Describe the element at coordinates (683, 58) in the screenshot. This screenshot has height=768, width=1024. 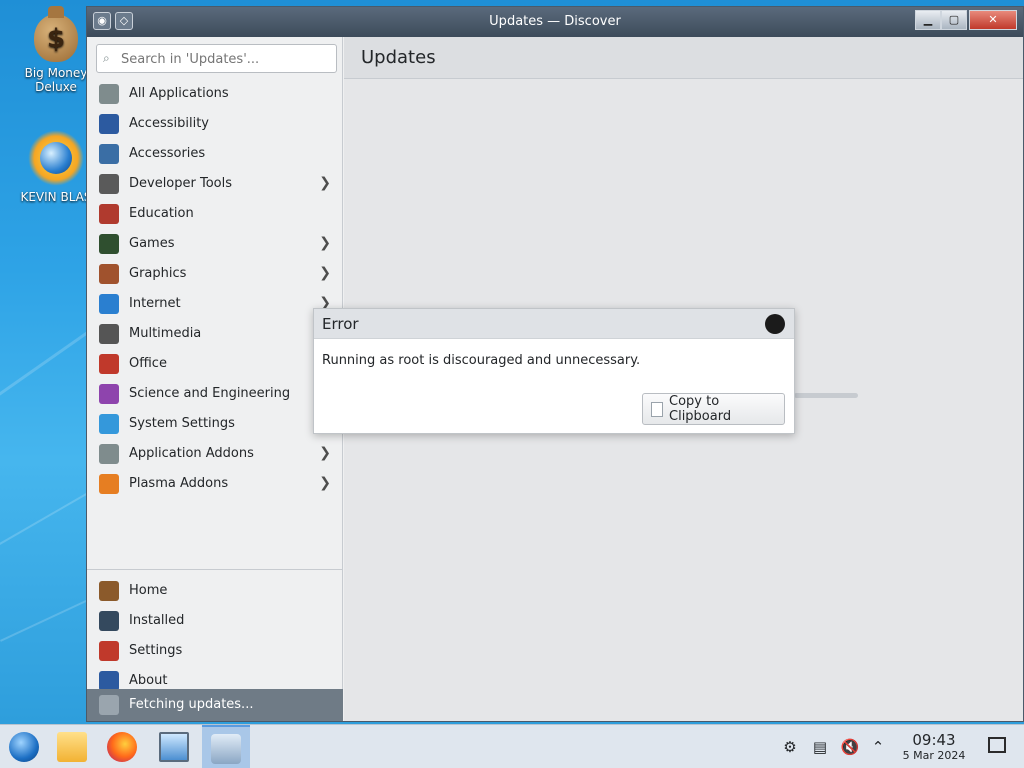
I see `content-header: Updates` at that location.